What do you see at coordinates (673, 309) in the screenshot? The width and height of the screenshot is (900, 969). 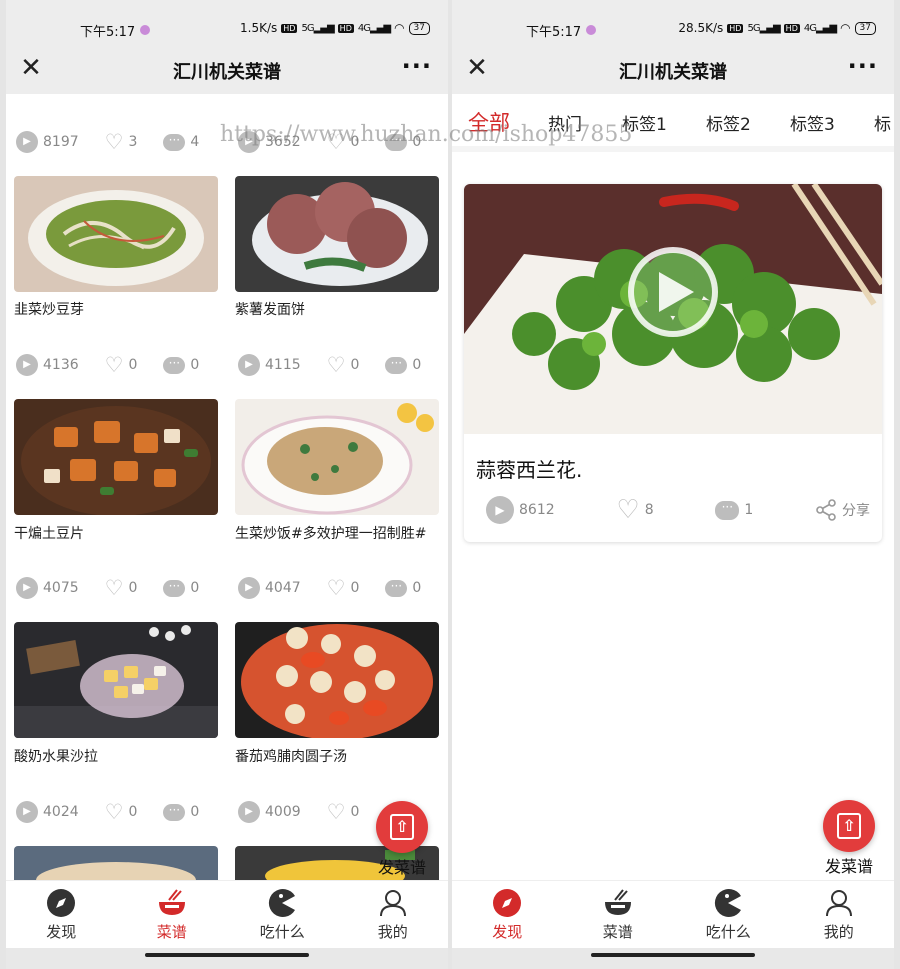 I see `video-thumbnail` at bounding box center [673, 309].